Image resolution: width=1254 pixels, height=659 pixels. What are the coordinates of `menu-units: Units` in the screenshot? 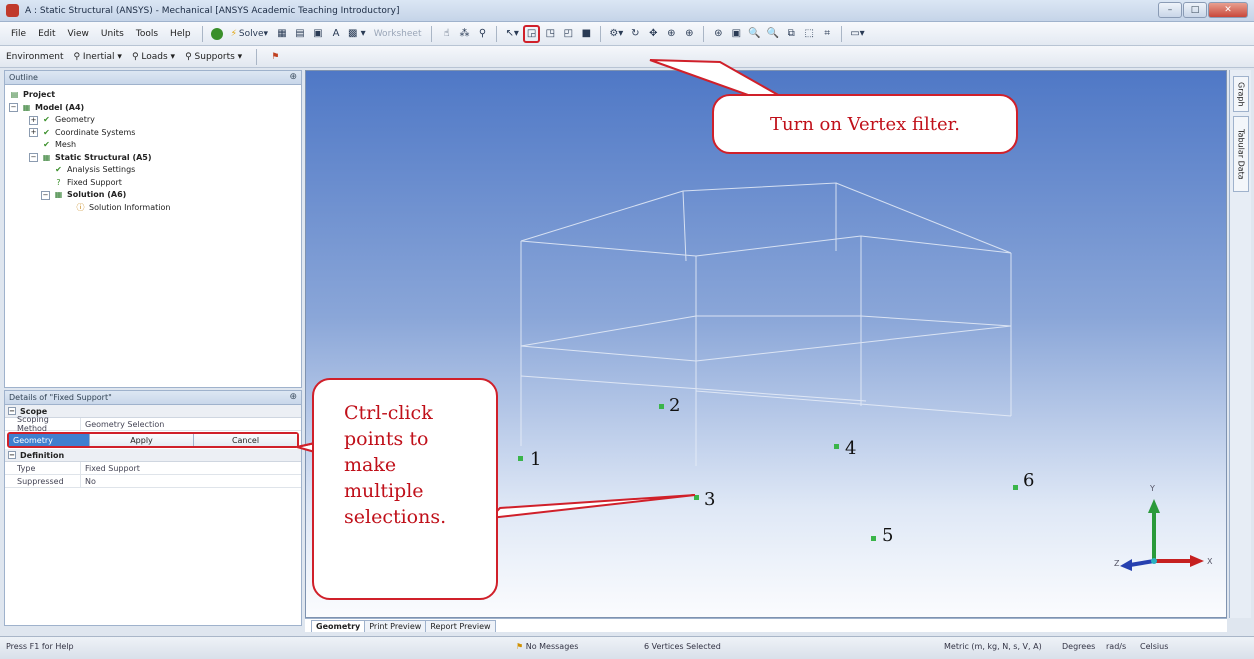 It's located at (112, 34).